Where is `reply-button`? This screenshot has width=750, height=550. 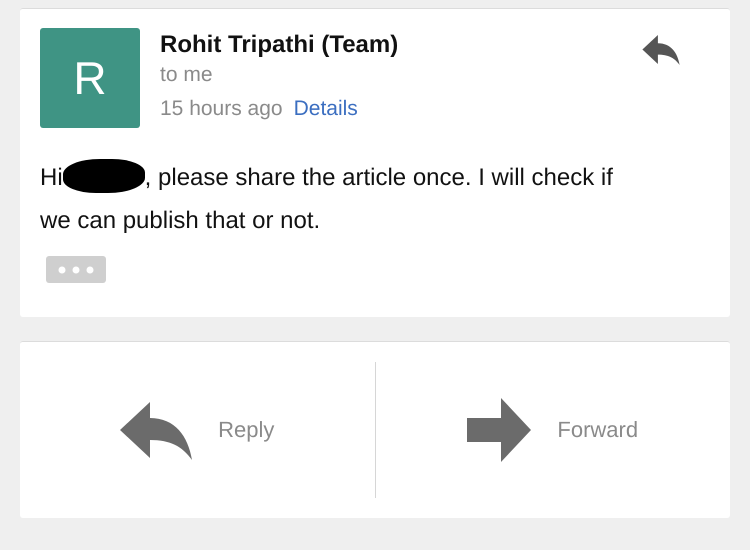
reply-button is located at coordinates (661, 49).